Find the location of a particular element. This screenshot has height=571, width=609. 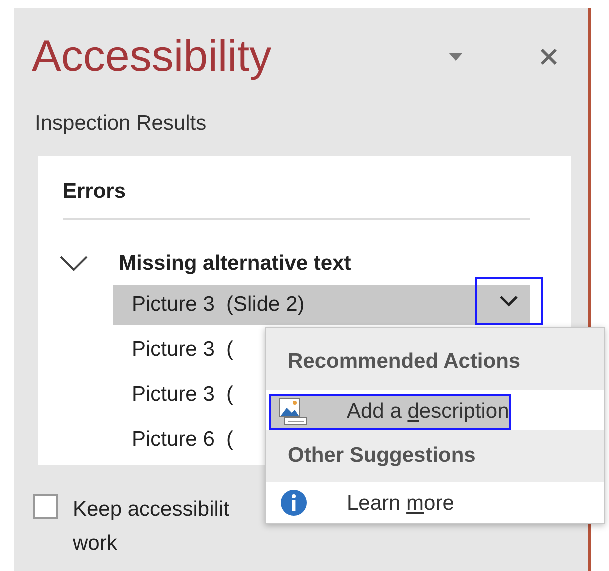

menu-item: Add a description is located at coordinates (390, 412).